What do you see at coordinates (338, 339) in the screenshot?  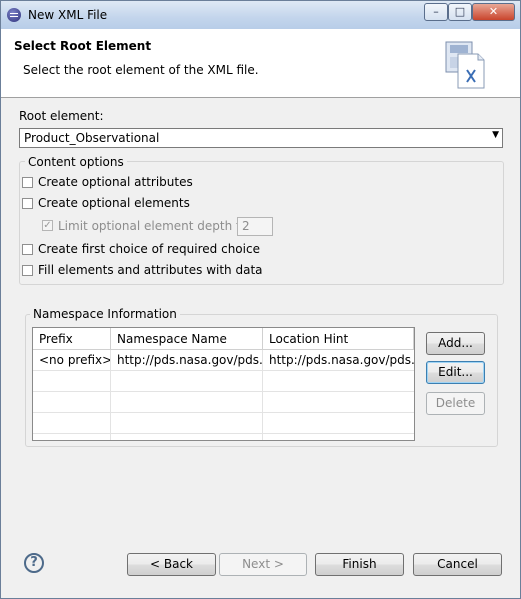 I see `column-header-location-hint: Location Hint` at bounding box center [338, 339].